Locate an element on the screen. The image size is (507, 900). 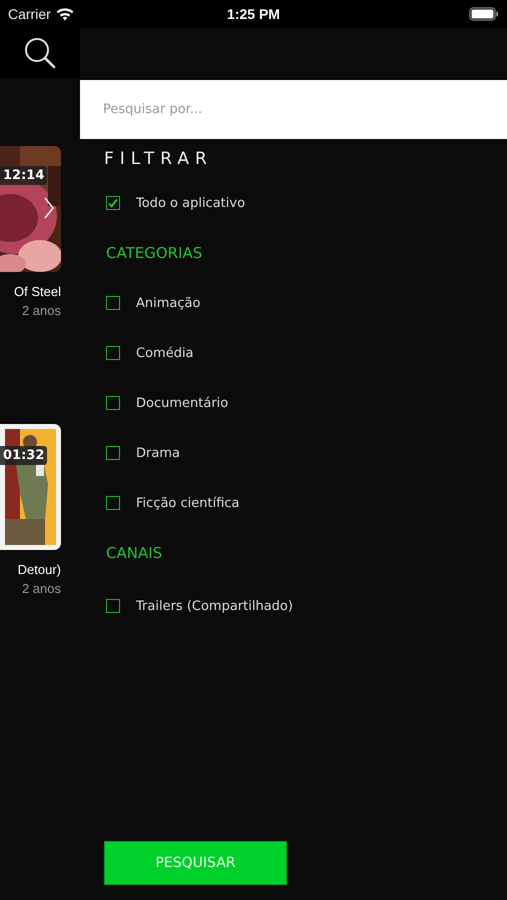
filter-option: Ficção científica is located at coordinates (188, 503).